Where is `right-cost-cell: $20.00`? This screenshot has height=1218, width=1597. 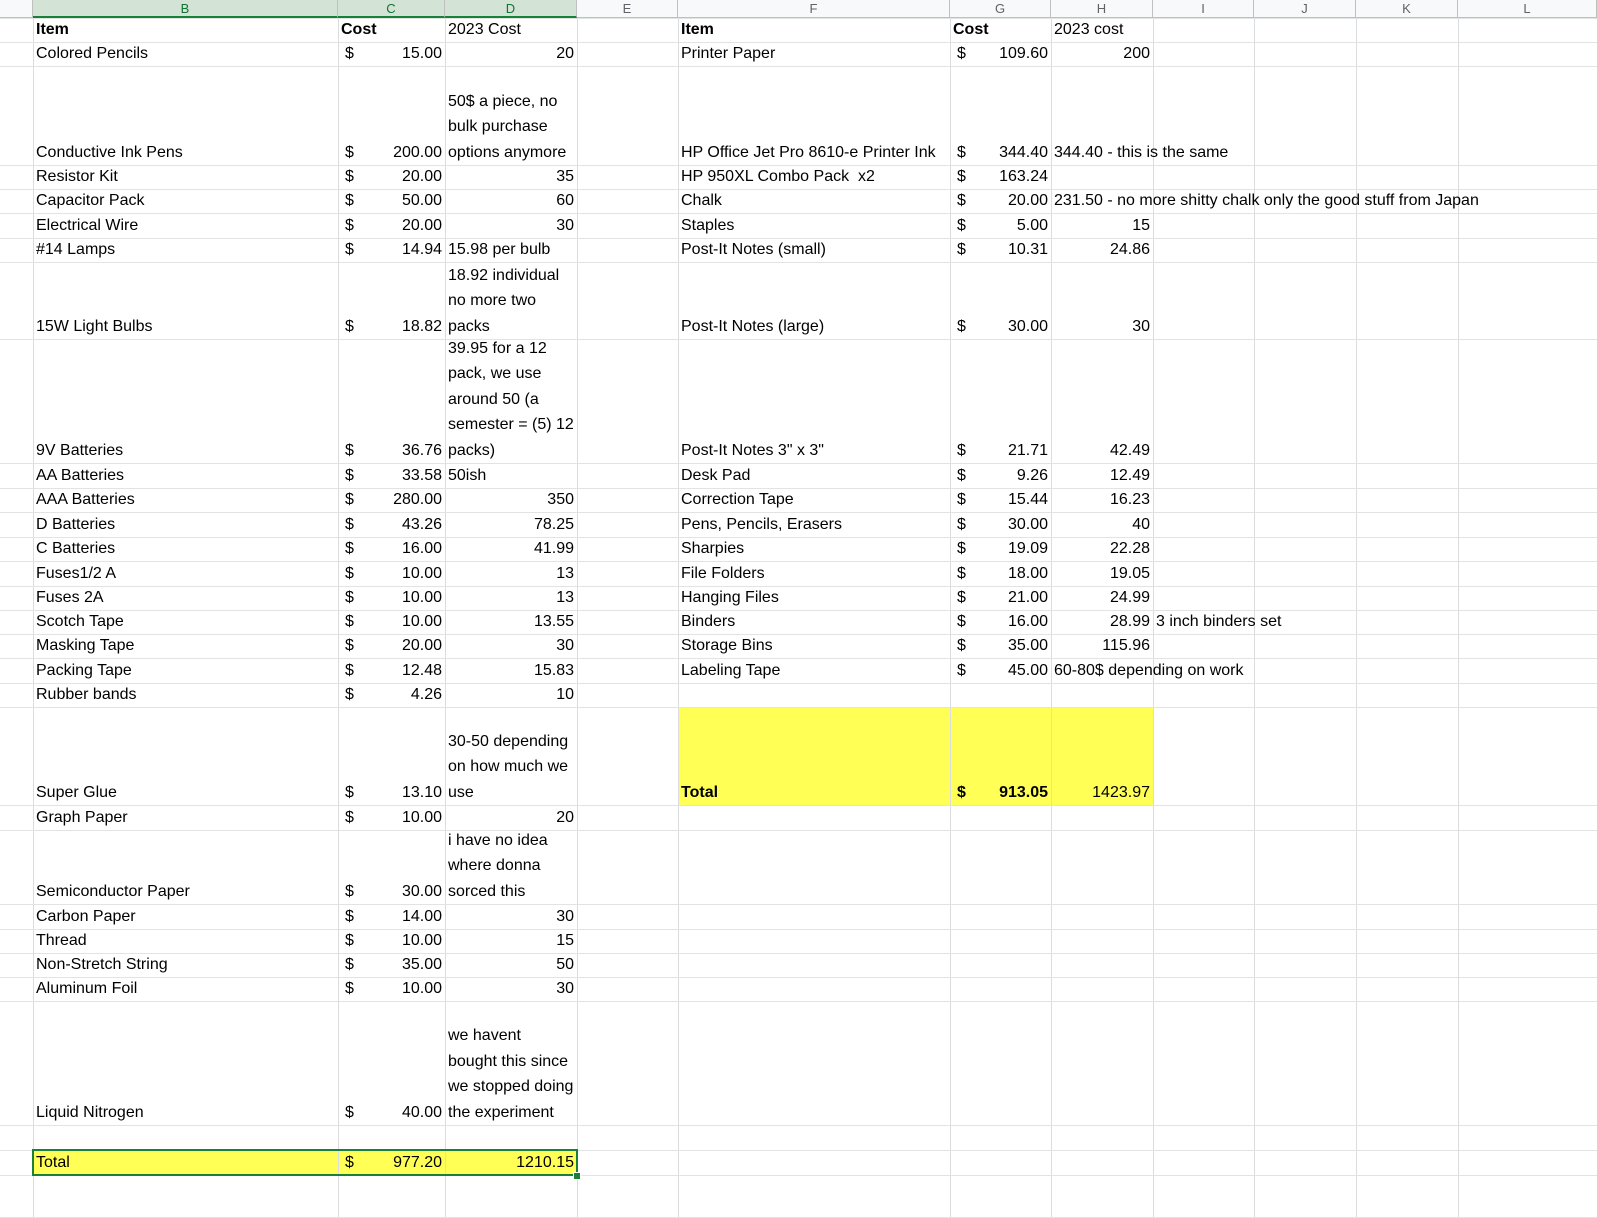
right-cost-cell: $20.00 is located at coordinates (1000, 200).